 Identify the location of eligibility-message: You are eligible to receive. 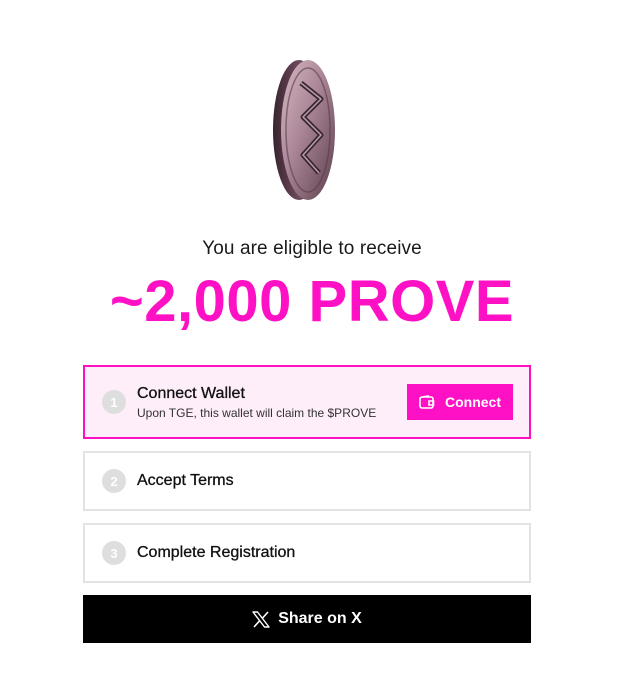
(312, 248).